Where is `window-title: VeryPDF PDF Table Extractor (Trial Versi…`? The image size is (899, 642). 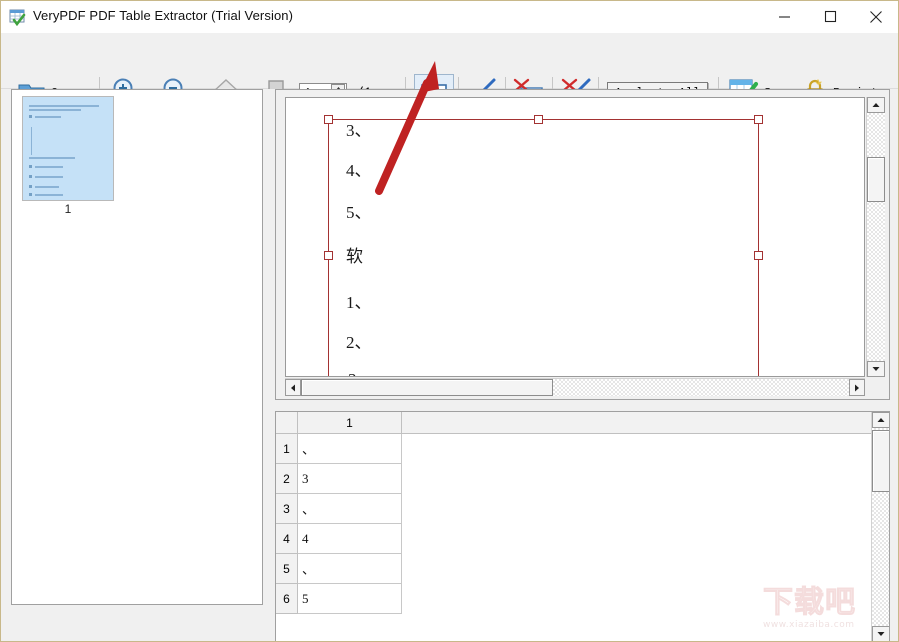
window-title: VeryPDF PDF Table Extractor (Trial Versi… is located at coordinates (163, 15).